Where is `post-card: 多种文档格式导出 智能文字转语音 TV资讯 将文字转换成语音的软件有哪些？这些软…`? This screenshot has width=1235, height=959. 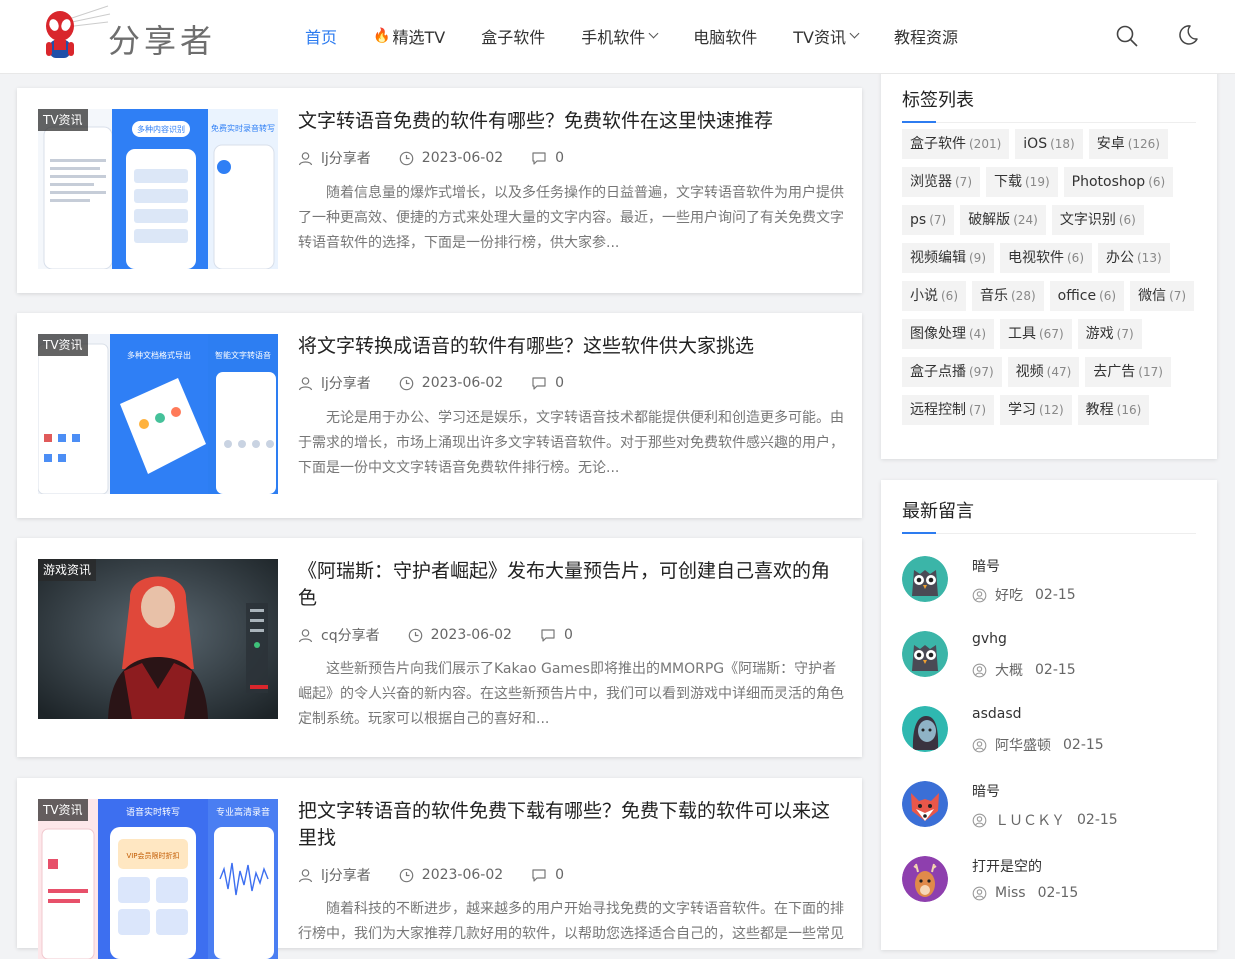 post-card: 多种文档格式导出 智能文字转语音 TV资讯 将文字转换成语音的软件有哪些？这些软… is located at coordinates (439, 415).